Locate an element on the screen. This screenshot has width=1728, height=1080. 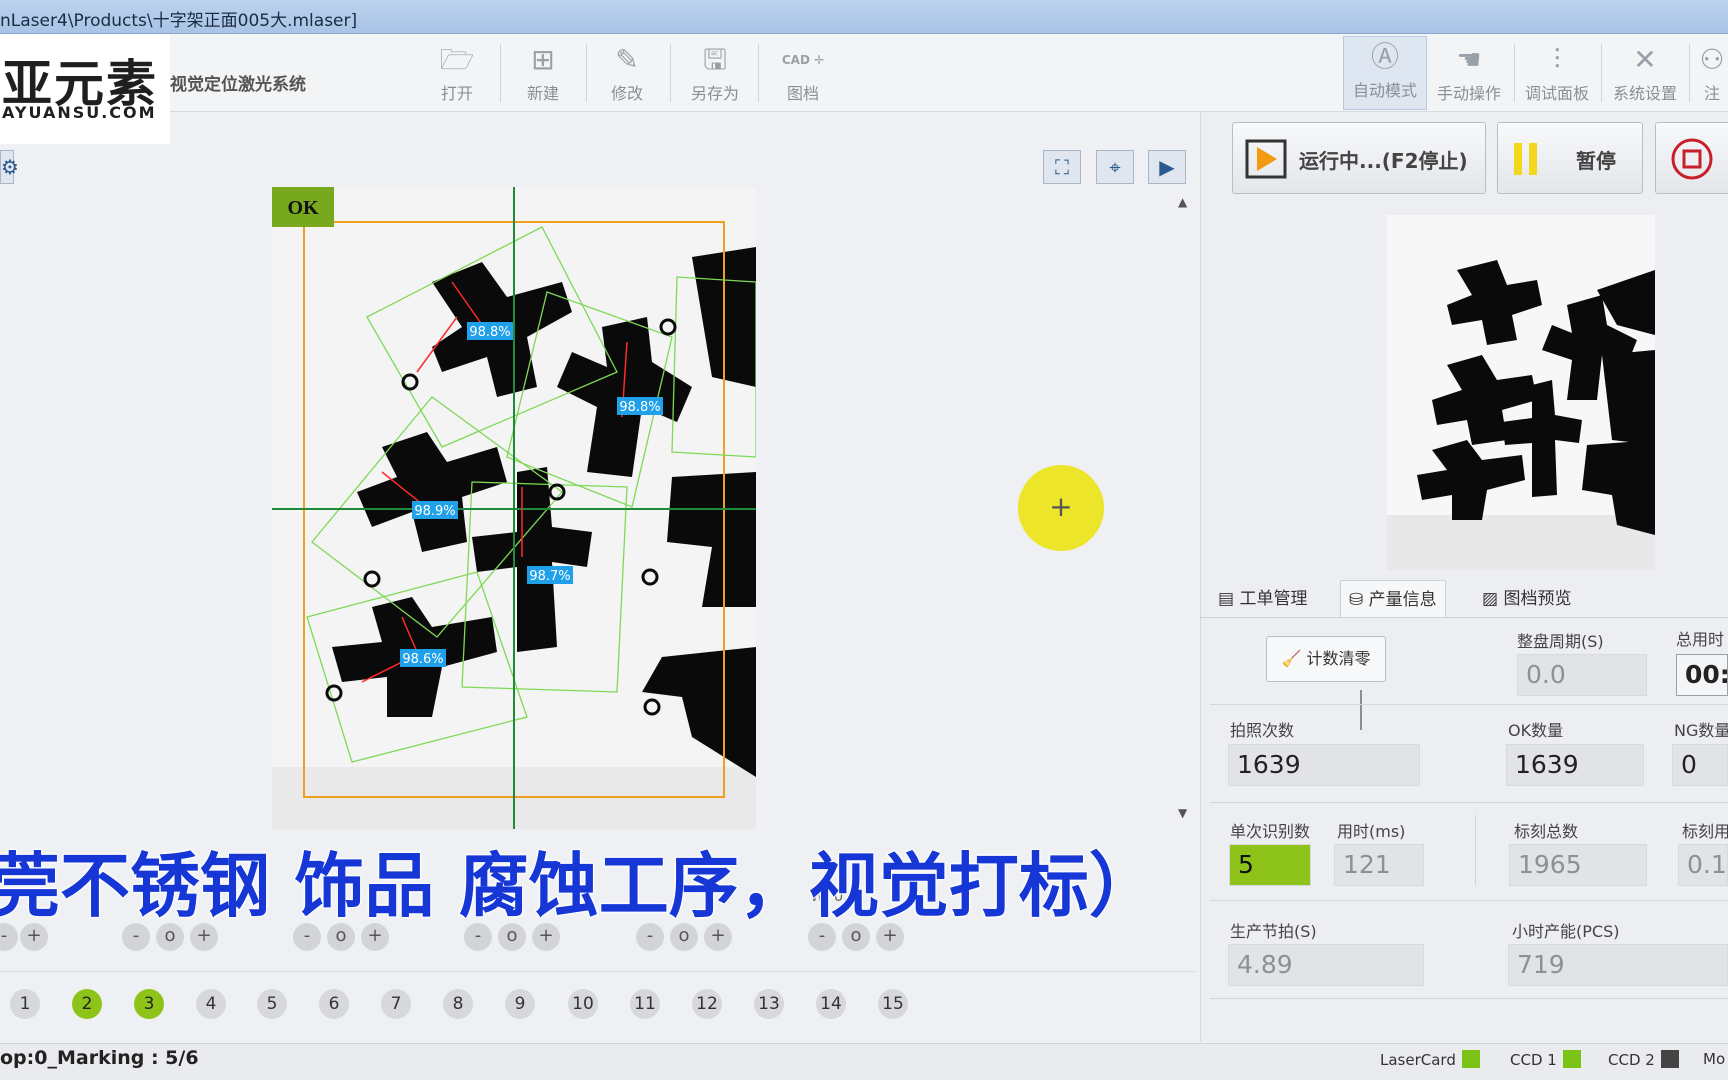
ng-count-value: 0 is located at coordinates (1700, 765).